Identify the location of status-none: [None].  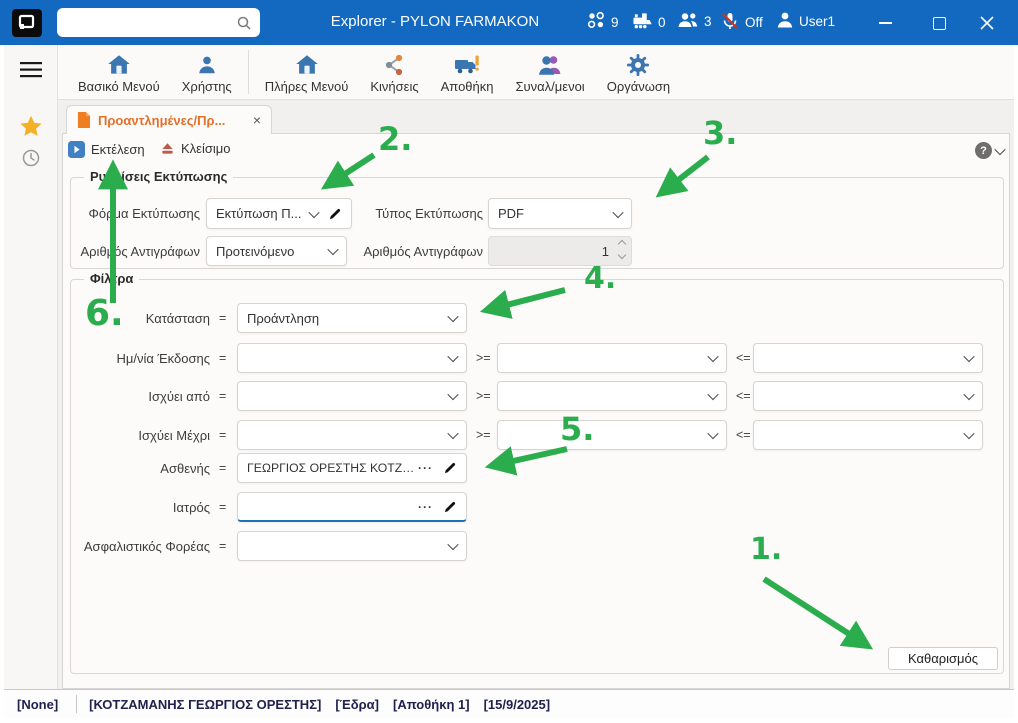
(37, 704).